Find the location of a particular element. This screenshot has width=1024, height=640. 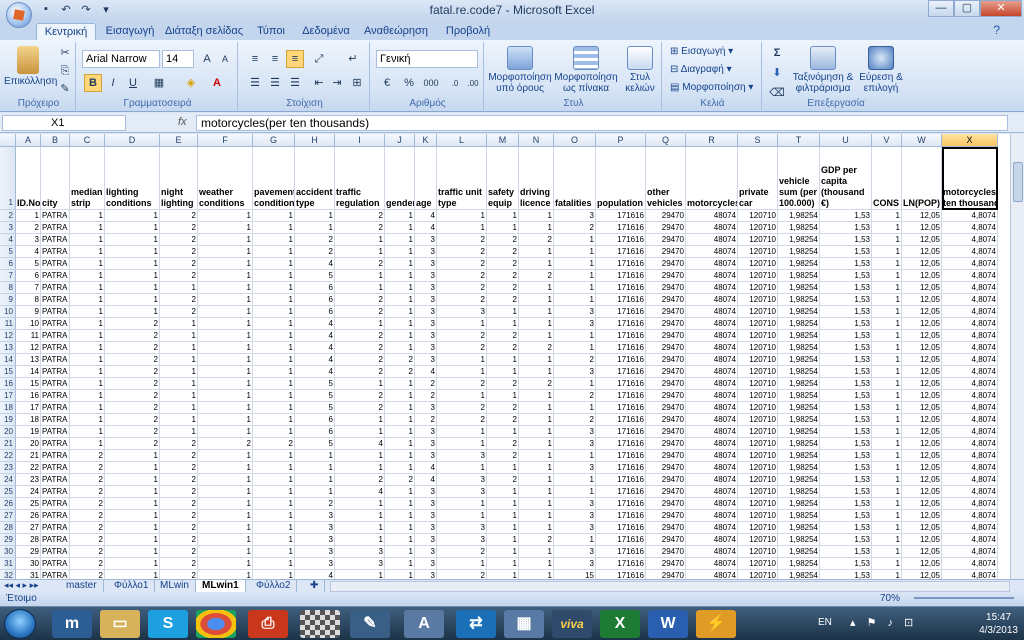

row-header: 25 is located at coordinates (8, 492).